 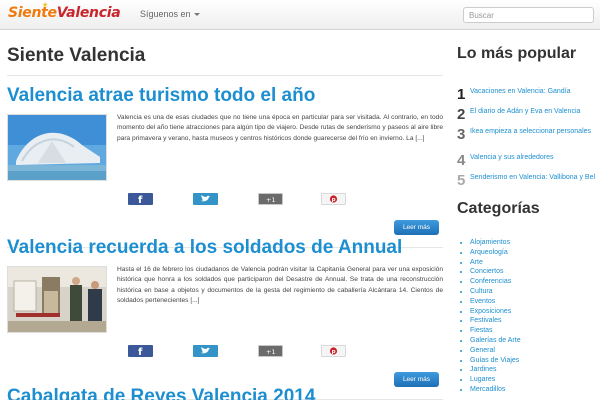 What do you see at coordinates (495, 302) in the screenshot?
I see `list-item: Eventos` at bounding box center [495, 302].